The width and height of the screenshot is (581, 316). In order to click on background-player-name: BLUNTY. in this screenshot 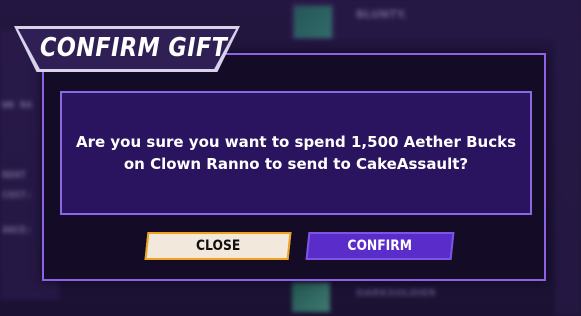, I will do `click(381, 14)`.